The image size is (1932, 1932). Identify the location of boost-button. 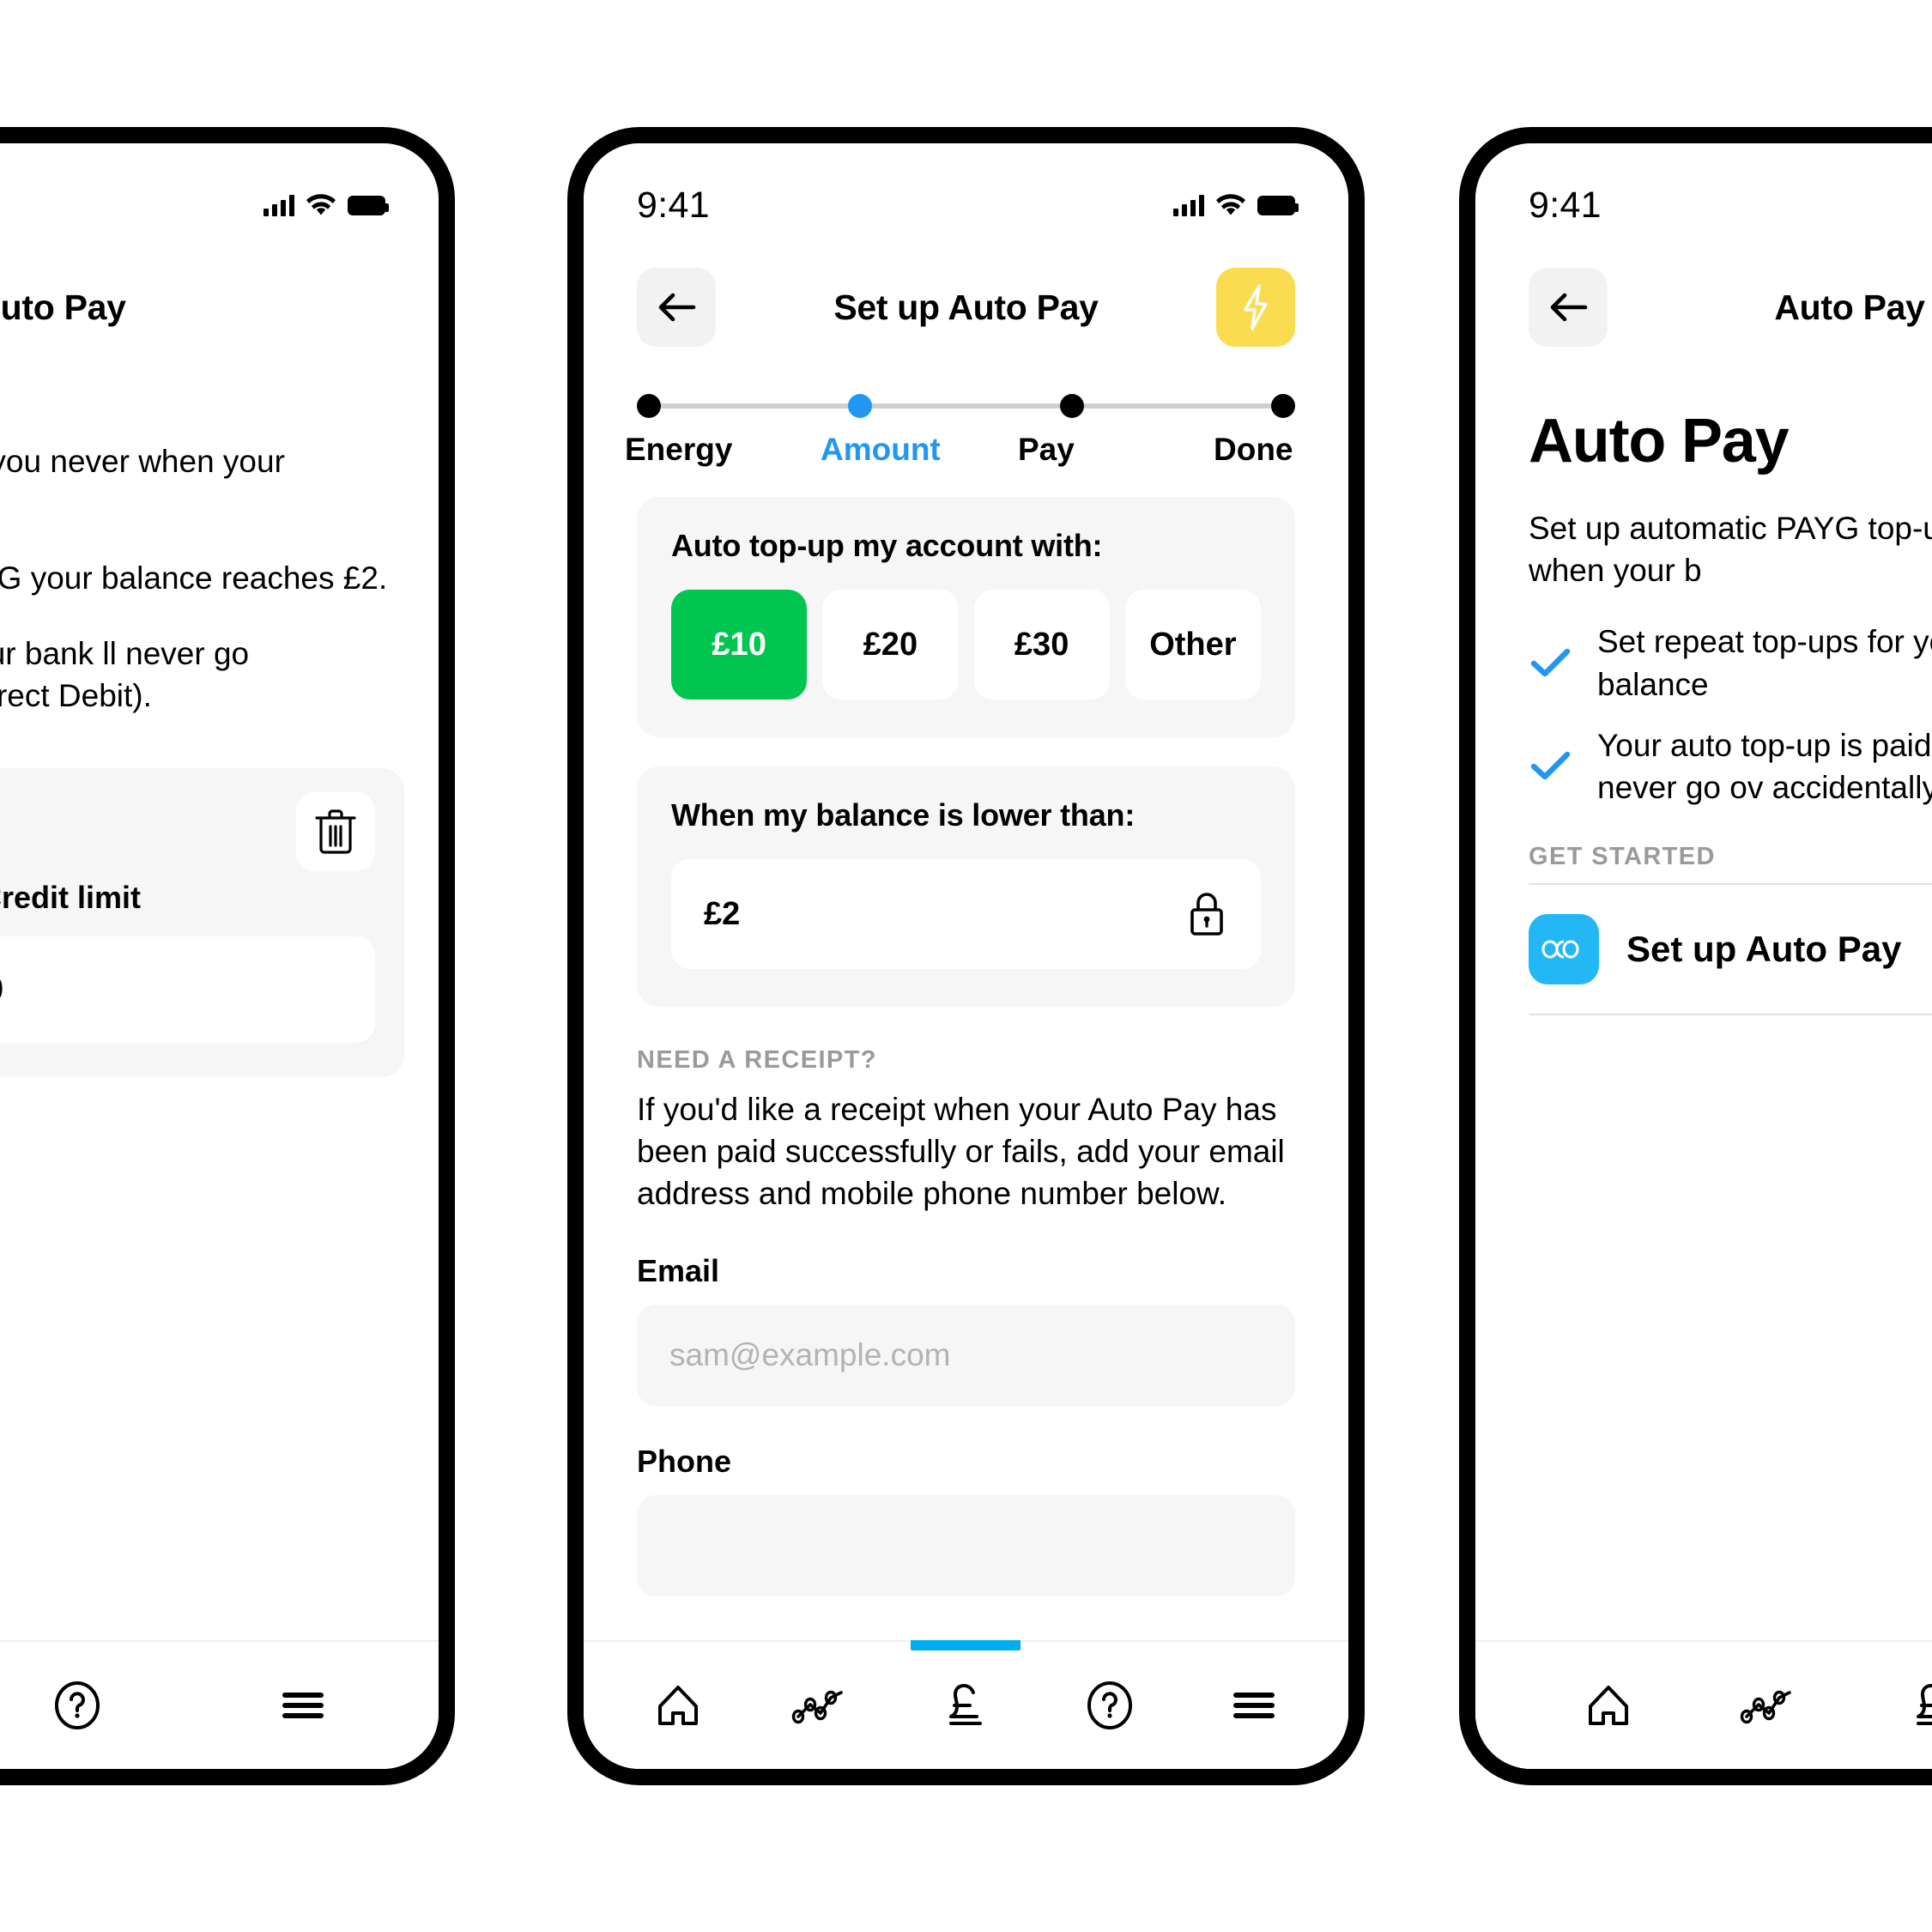
(1255, 308).